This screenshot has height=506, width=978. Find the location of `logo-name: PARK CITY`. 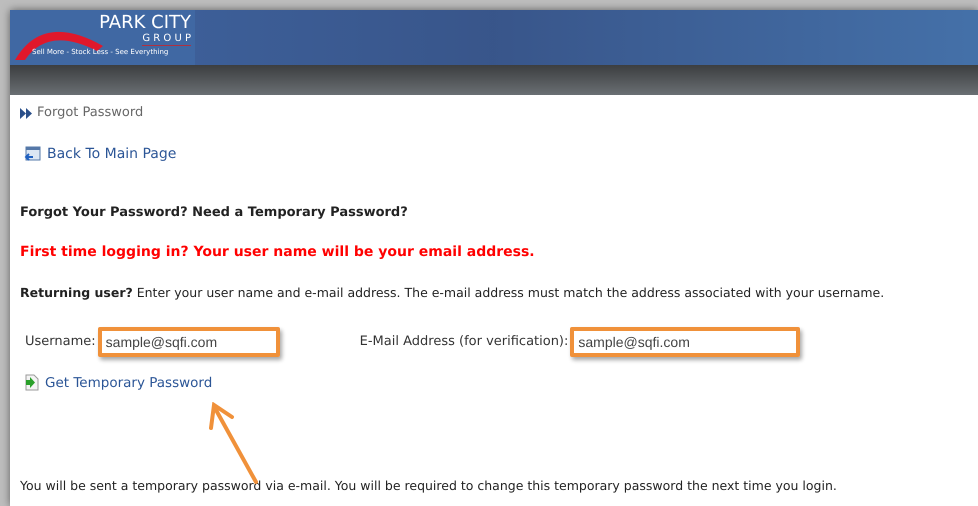

logo-name: PARK CITY is located at coordinates (145, 23).